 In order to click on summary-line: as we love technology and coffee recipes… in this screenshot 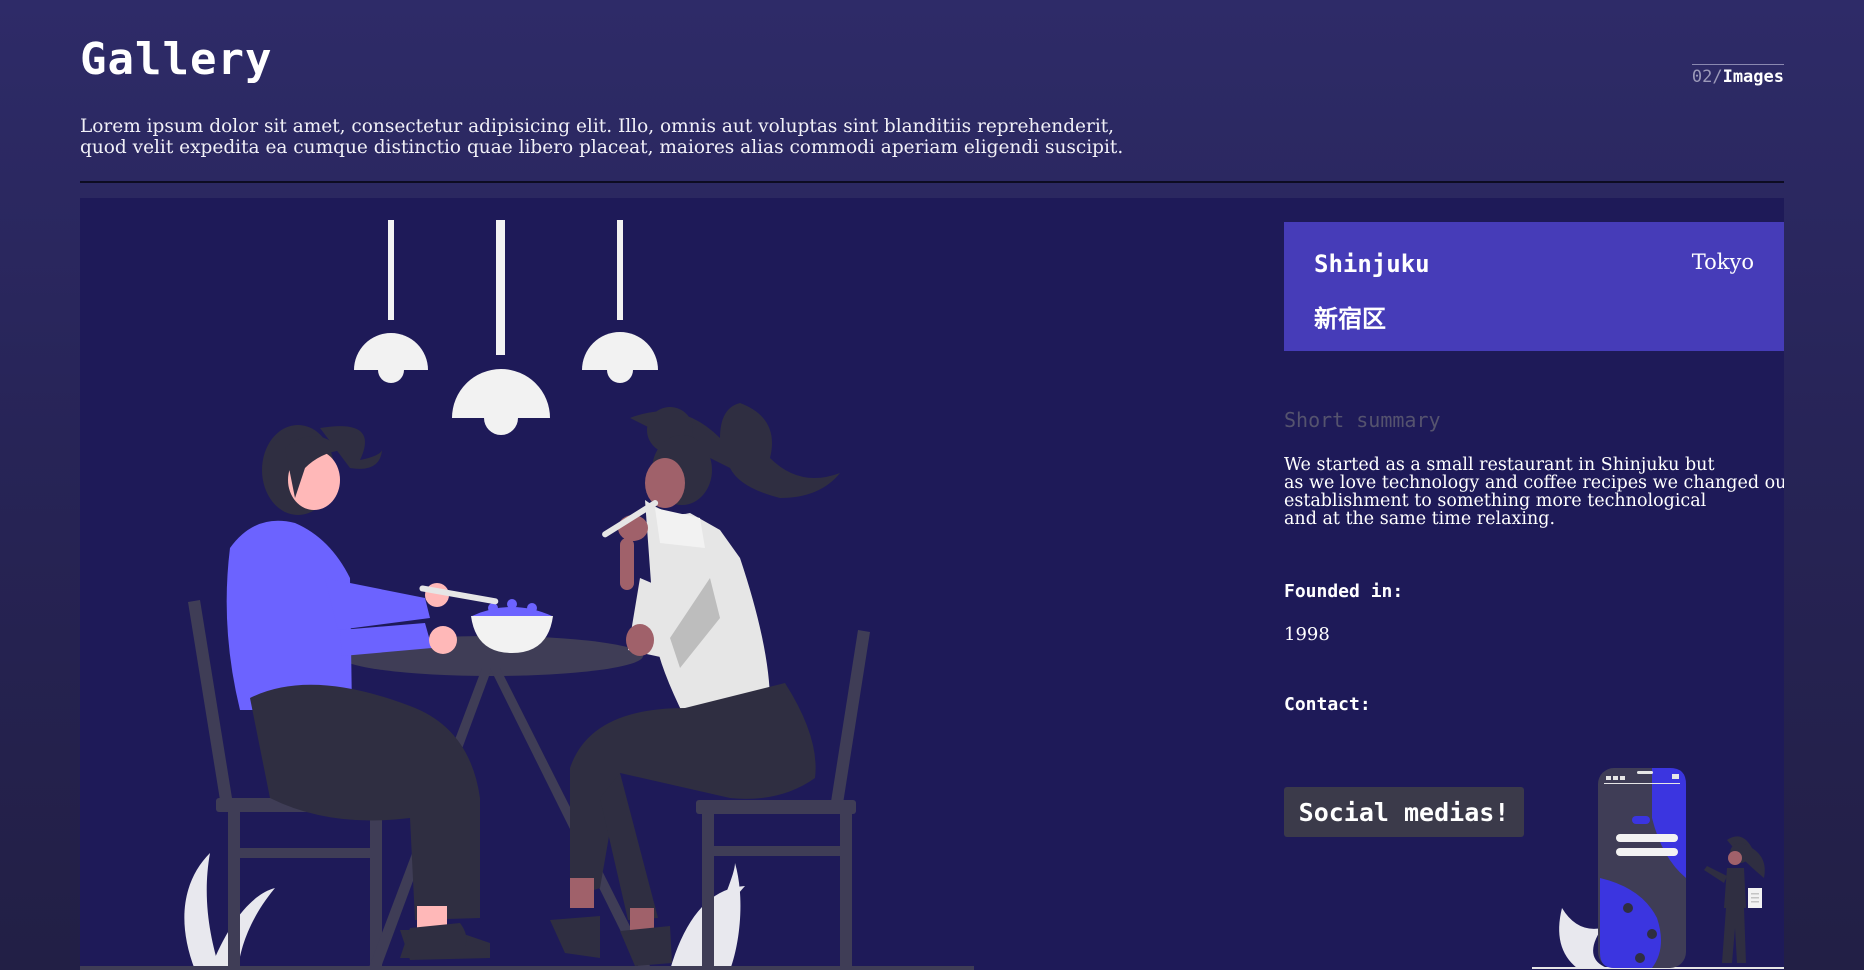, I will do `click(1534, 483)`.